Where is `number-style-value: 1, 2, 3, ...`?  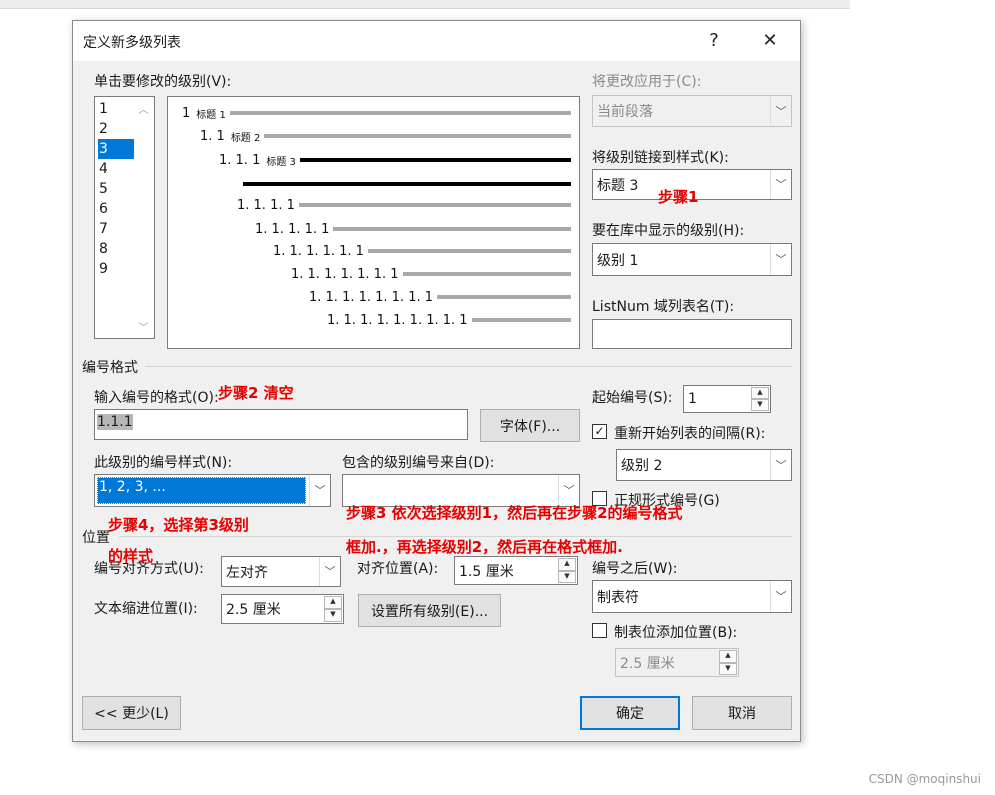
number-style-value: 1, 2, 3, ... is located at coordinates (201, 490).